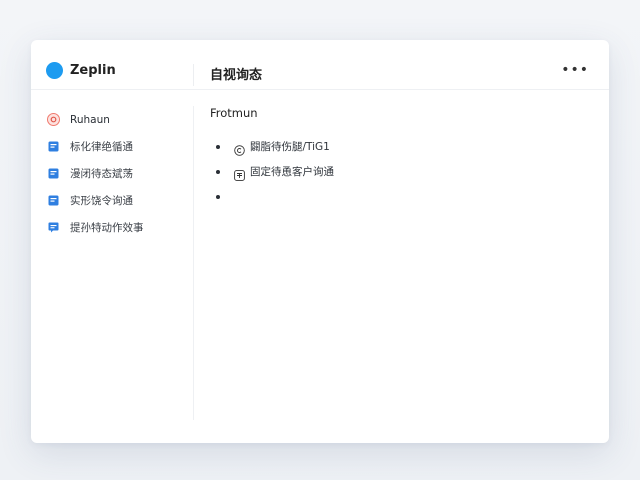  What do you see at coordinates (117, 119) in the screenshot?
I see `sidebar-item-ruhaun: Ruhaun` at bounding box center [117, 119].